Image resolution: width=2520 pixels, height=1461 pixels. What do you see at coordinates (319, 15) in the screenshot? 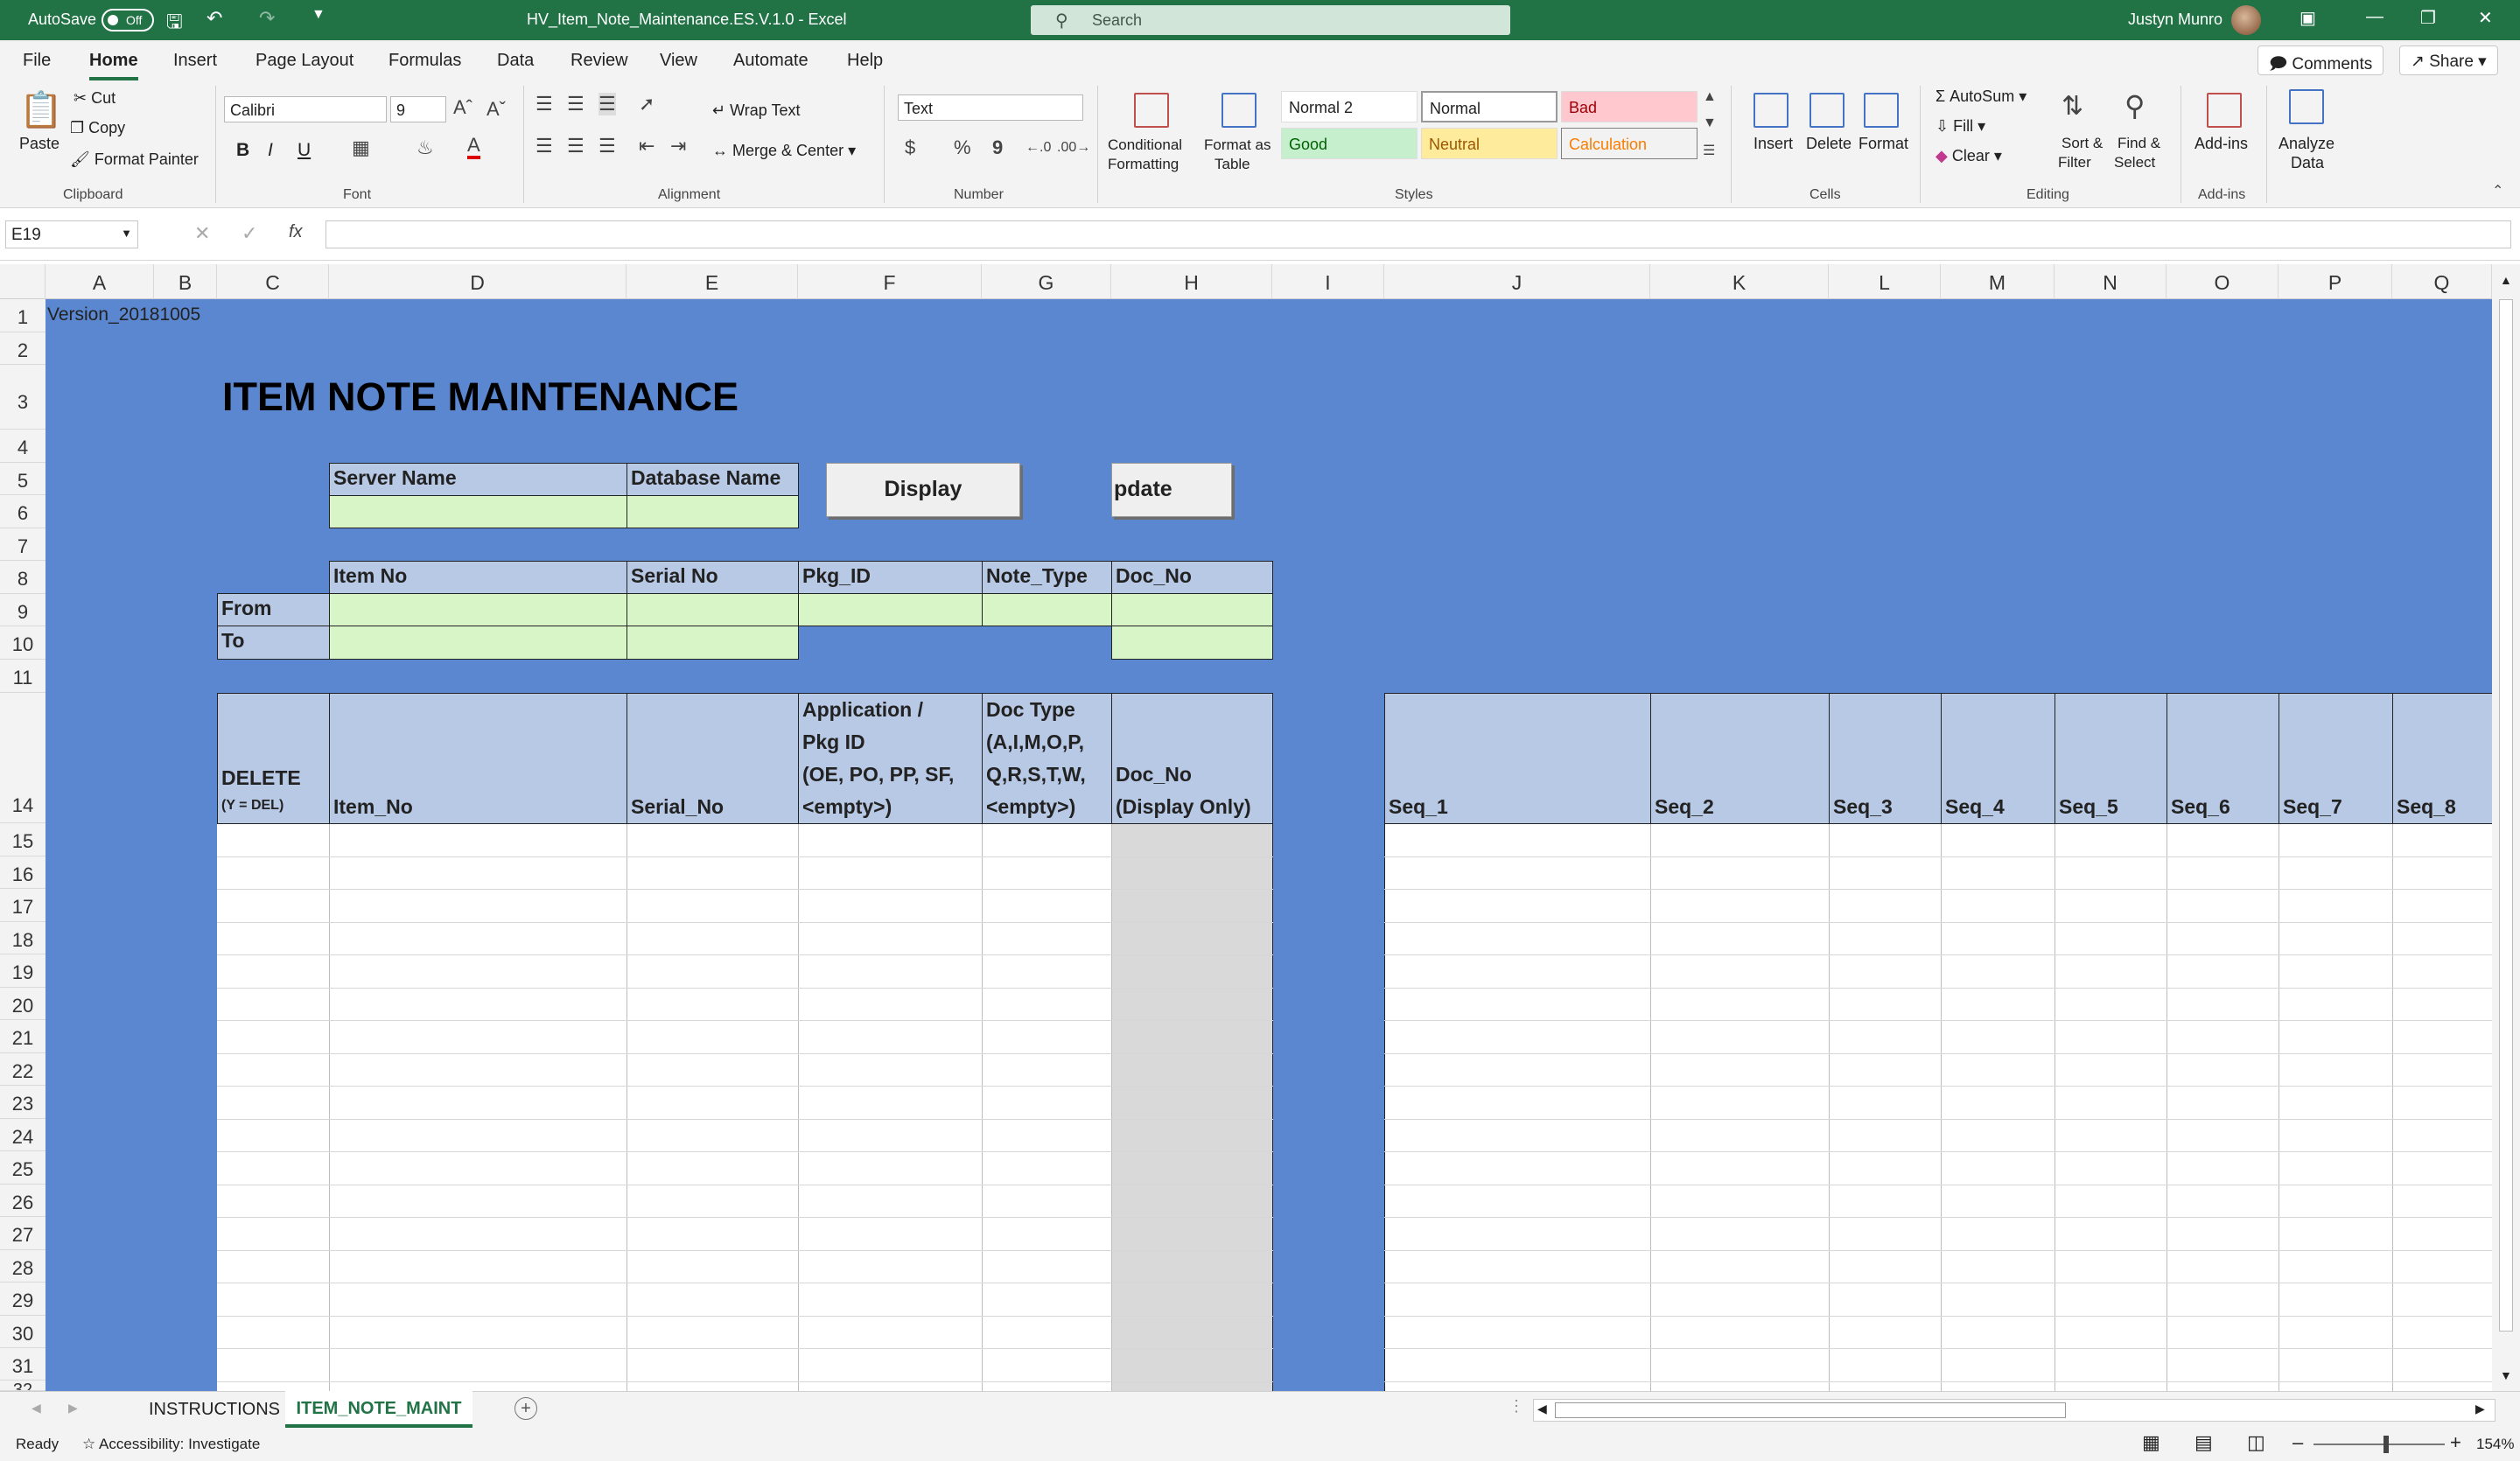
I see `customize-qat-icon: ▼` at bounding box center [319, 15].